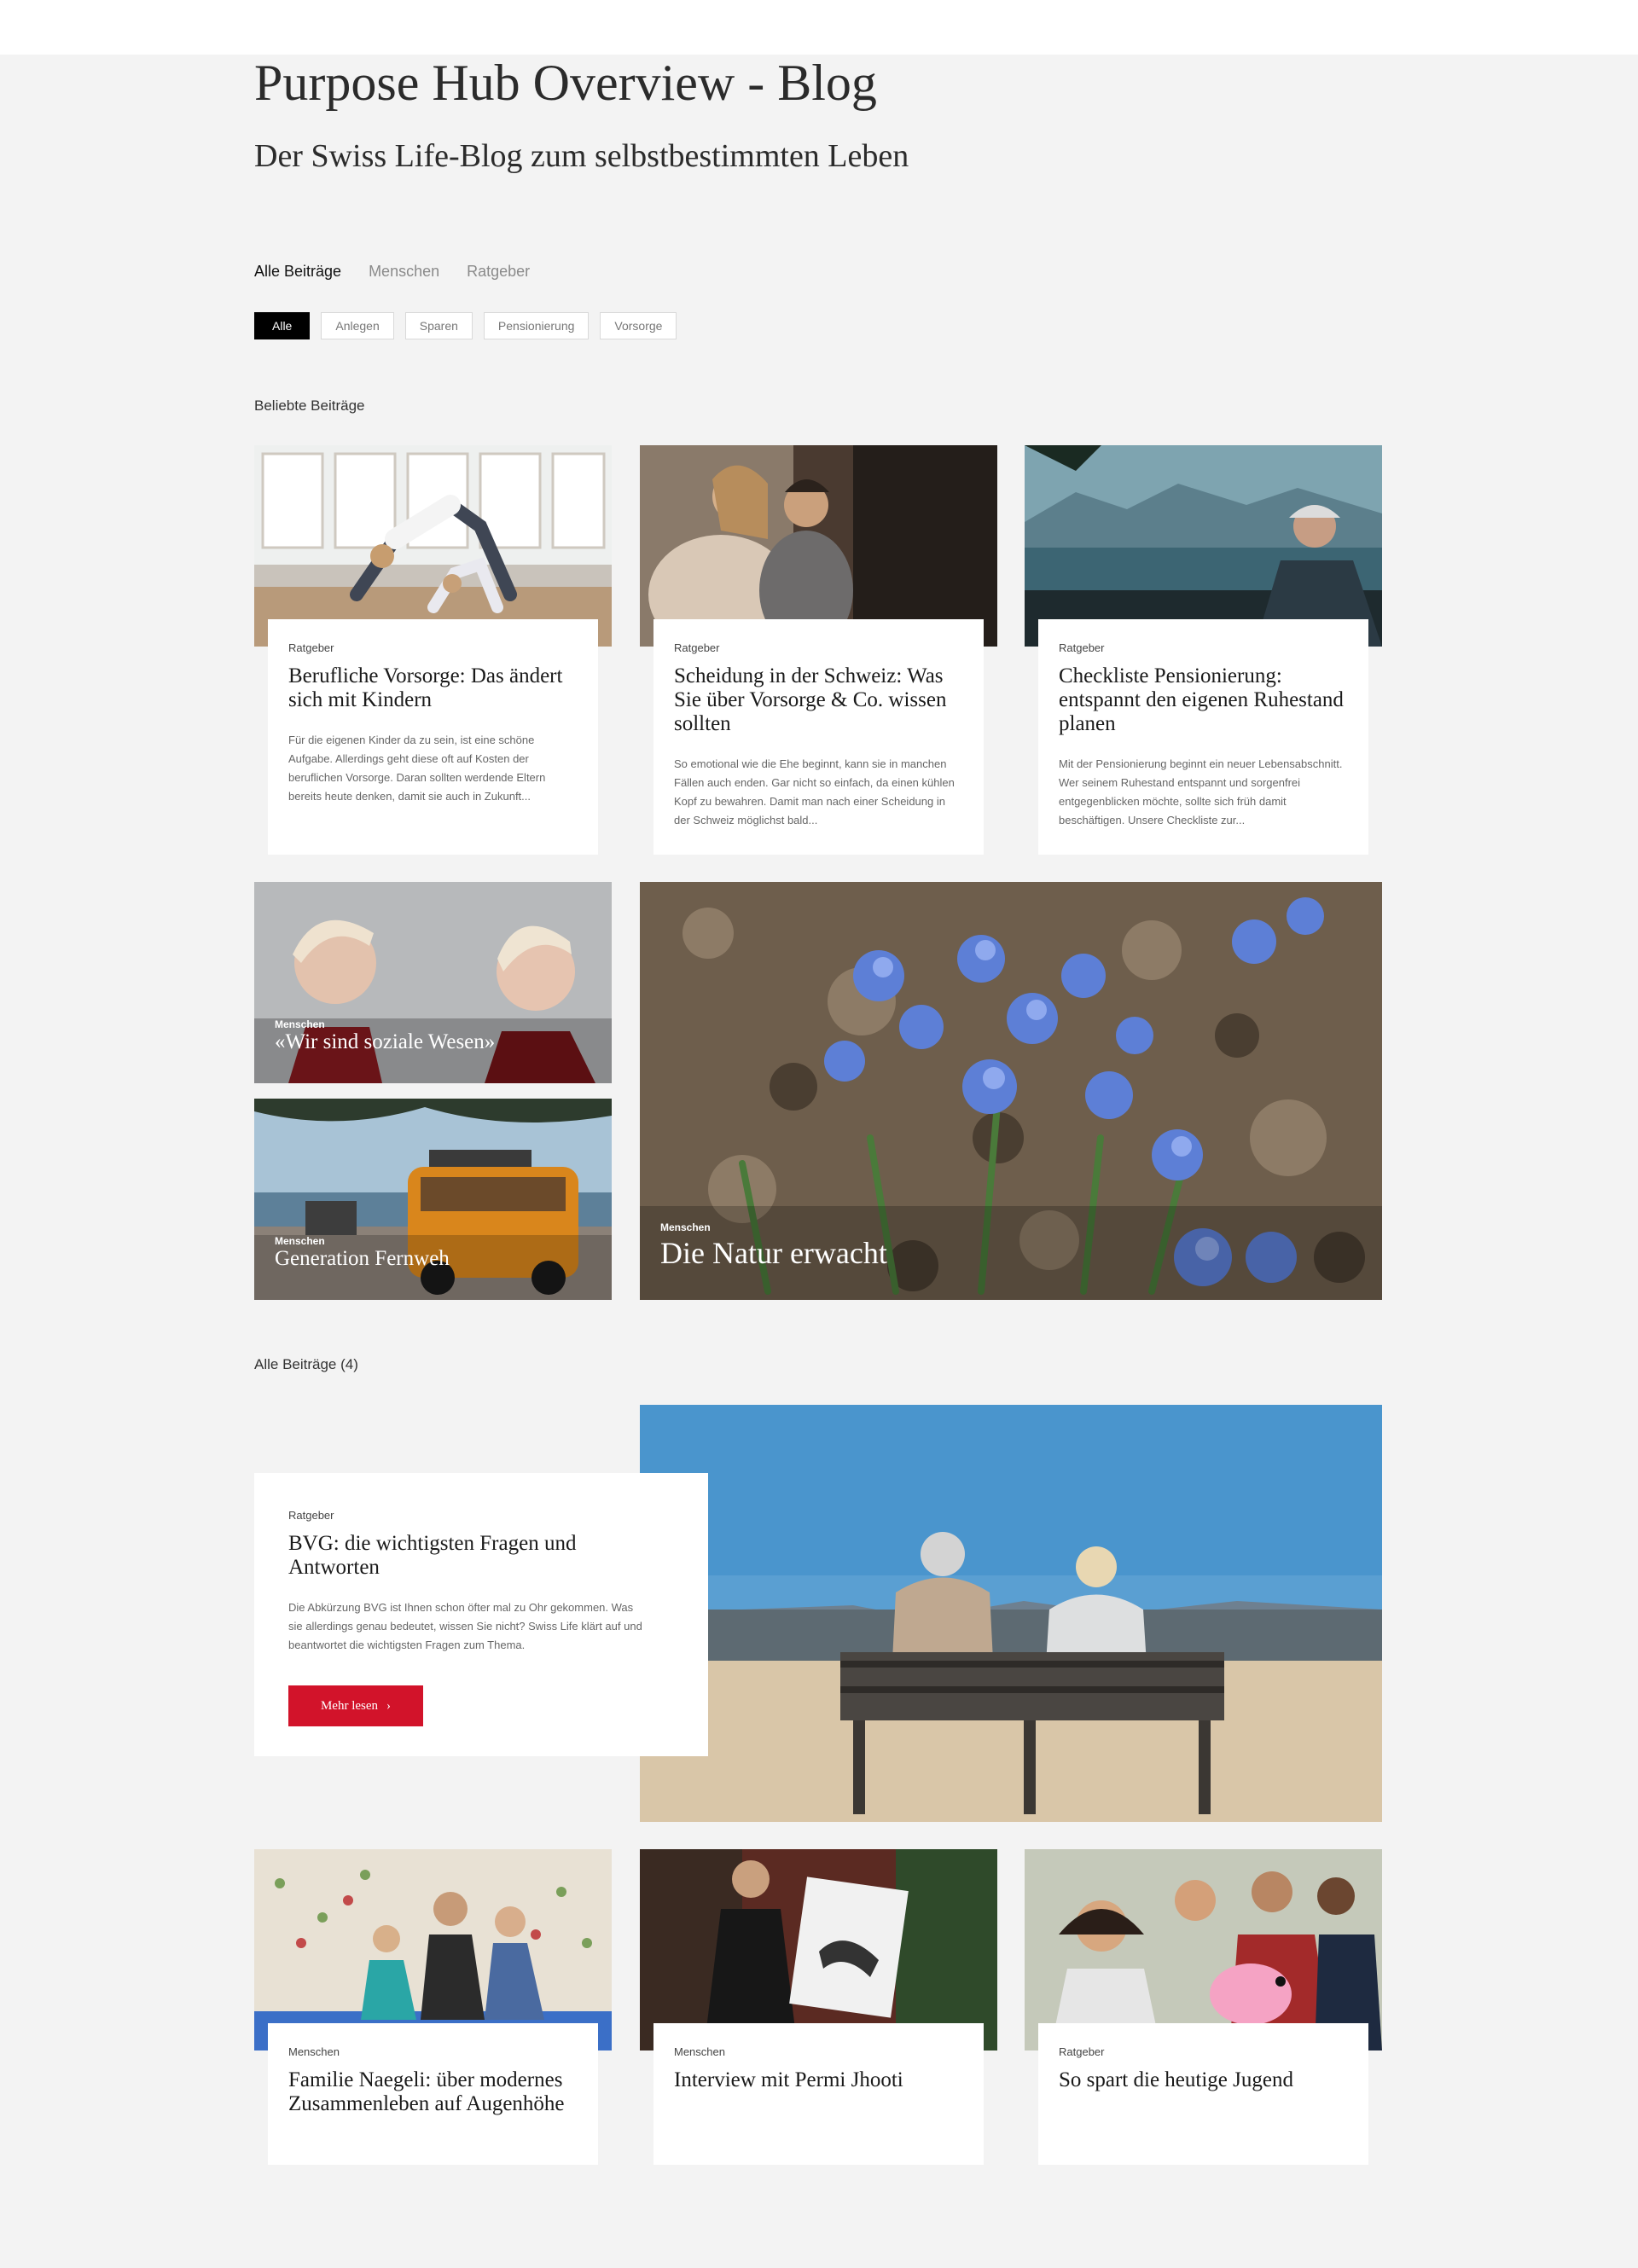 This screenshot has width=1638, height=2268. Describe the element at coordinates (774, 1253) in the screenshot. I see `tile-title: Die Natur erwacht` at that location.